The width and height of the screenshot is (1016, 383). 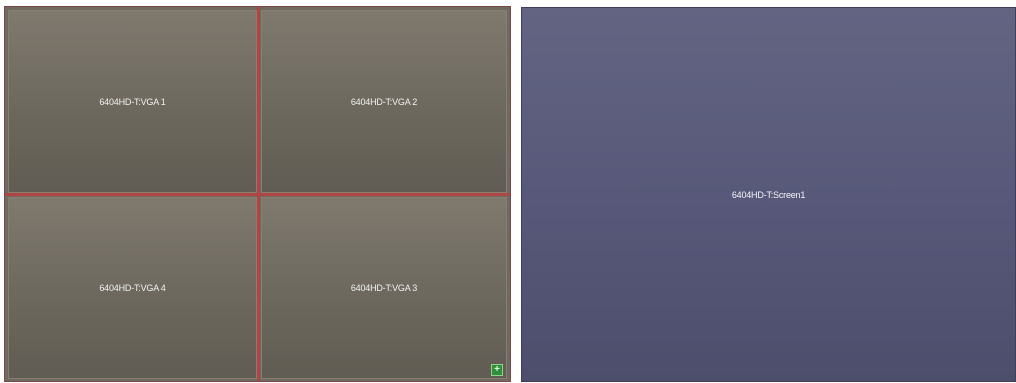 I want to click on vga-3-label: 6404HD-T:VGA 3, so click(x=384, y=288).